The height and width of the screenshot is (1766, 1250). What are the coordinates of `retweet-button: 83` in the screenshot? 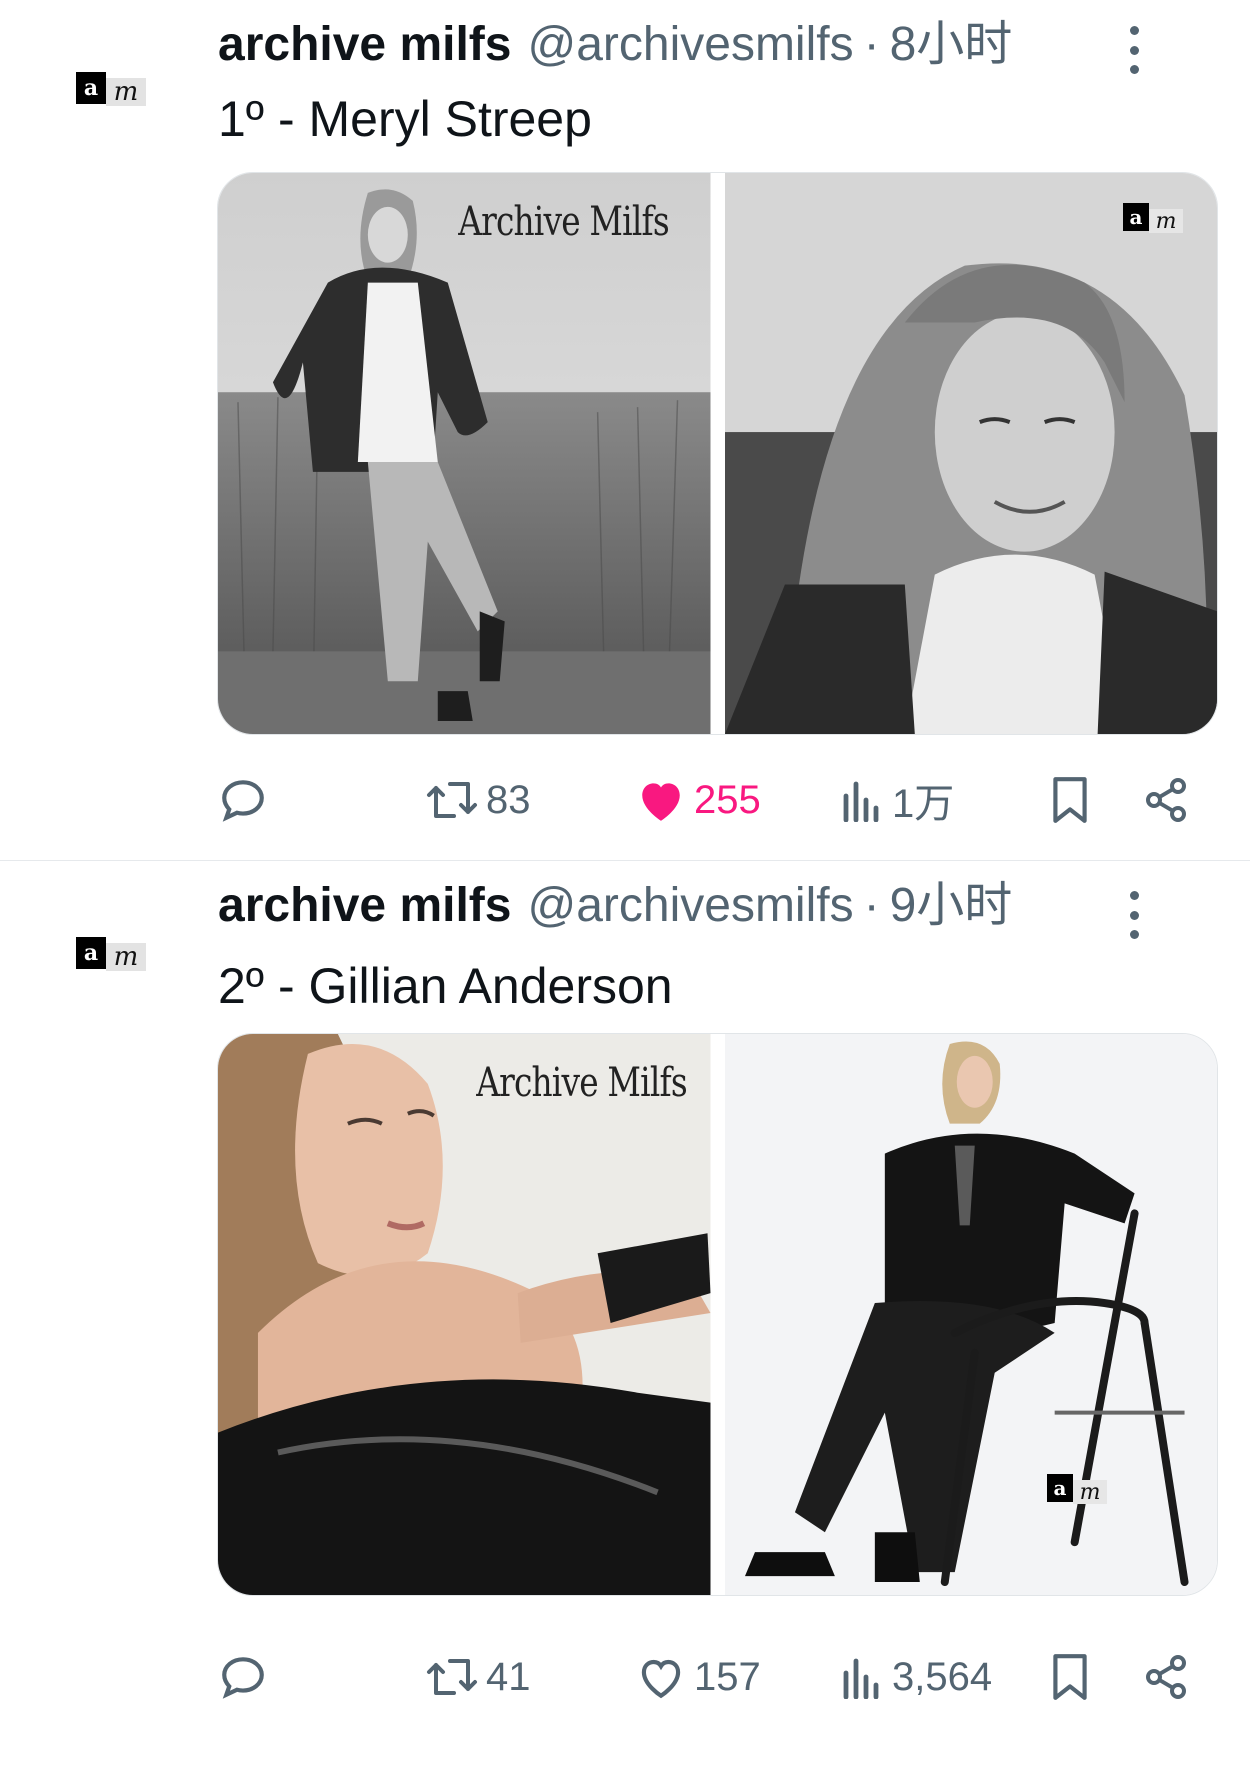 It's located at (478, 800).